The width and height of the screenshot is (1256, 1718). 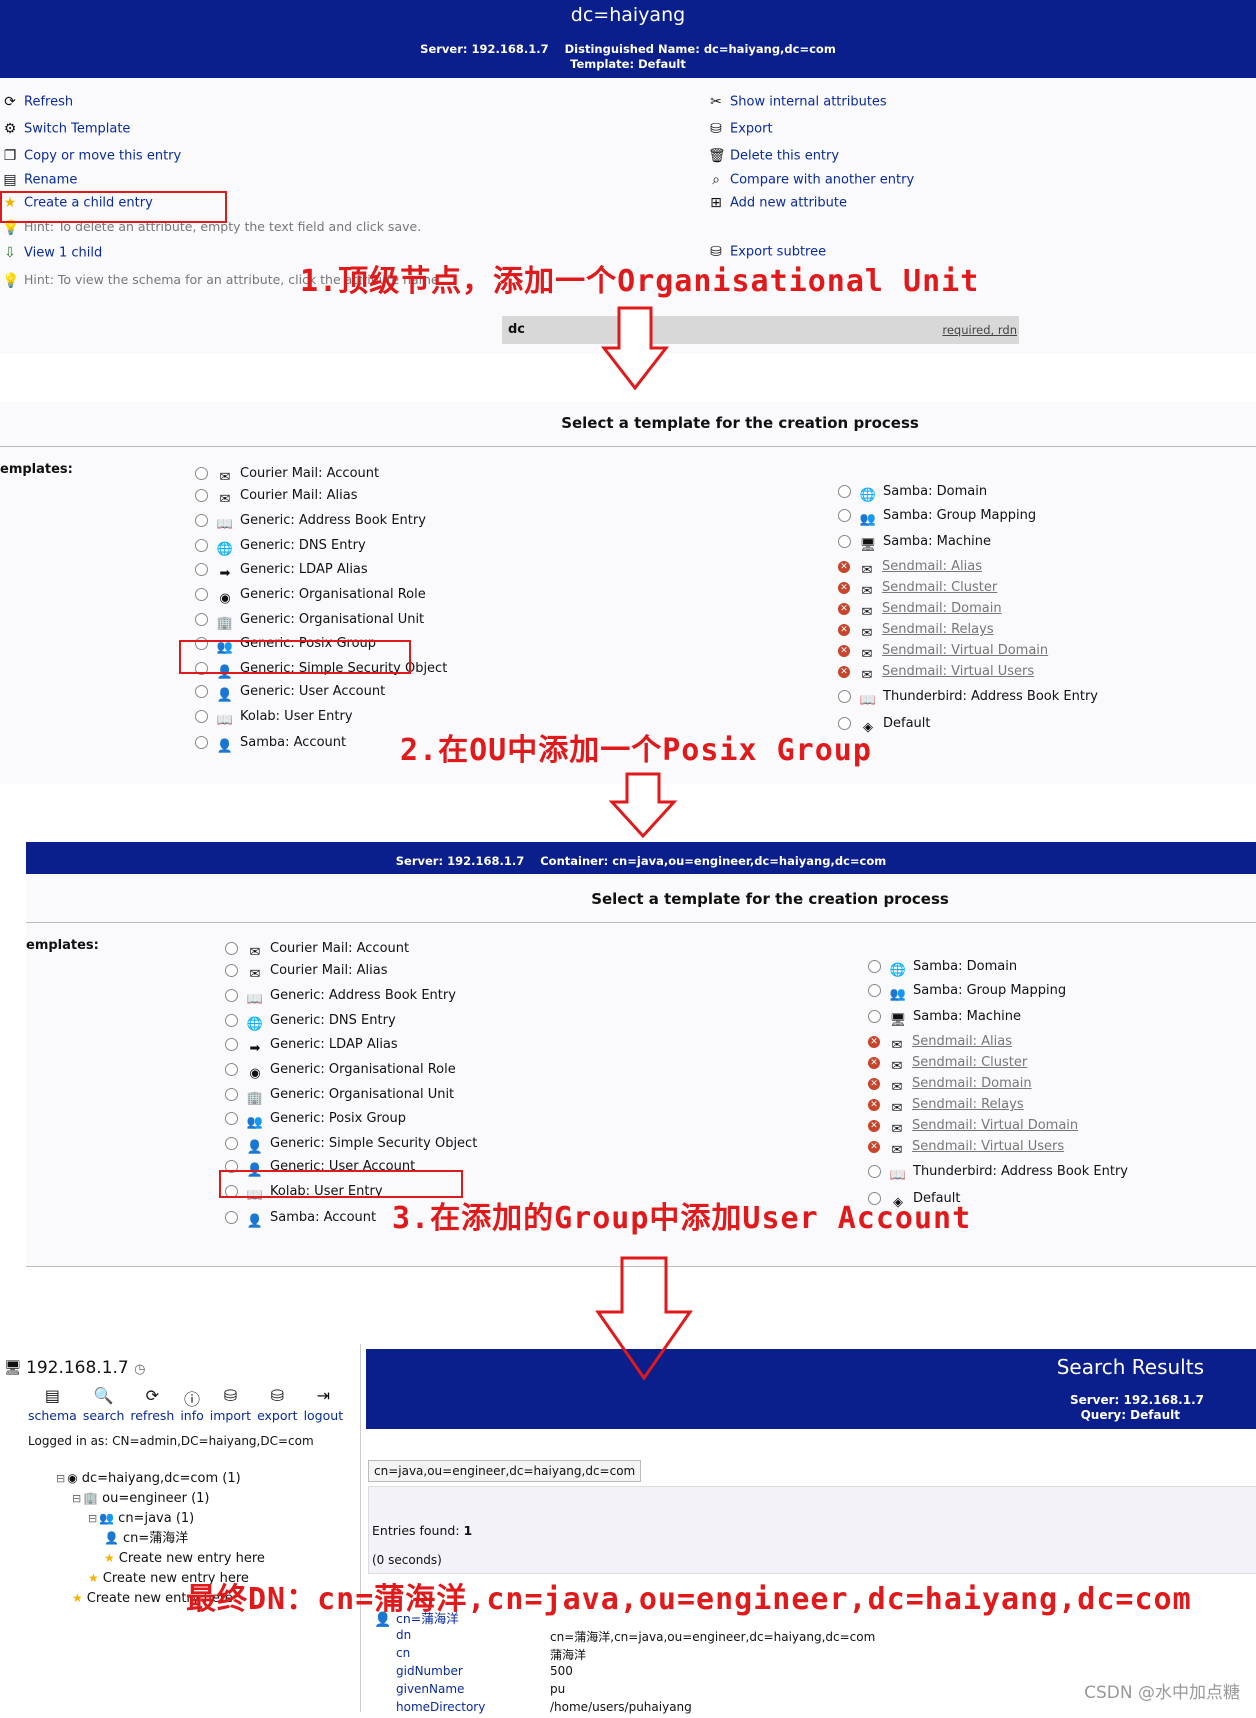 What do you see at coordinates (324, 1404) in the screenshot?
I see `toolbar-logout: ⇥ logout` at bounding box center [324, 1404].